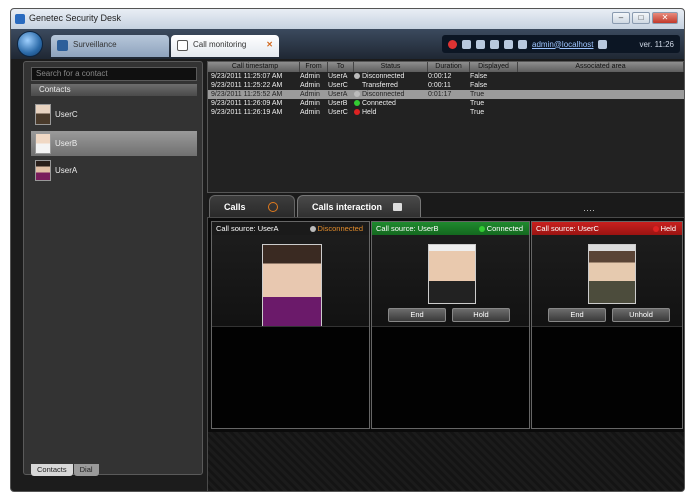 This screenshot has height=494, width=691. I want to click on monitor-icon, so click(508, 44).